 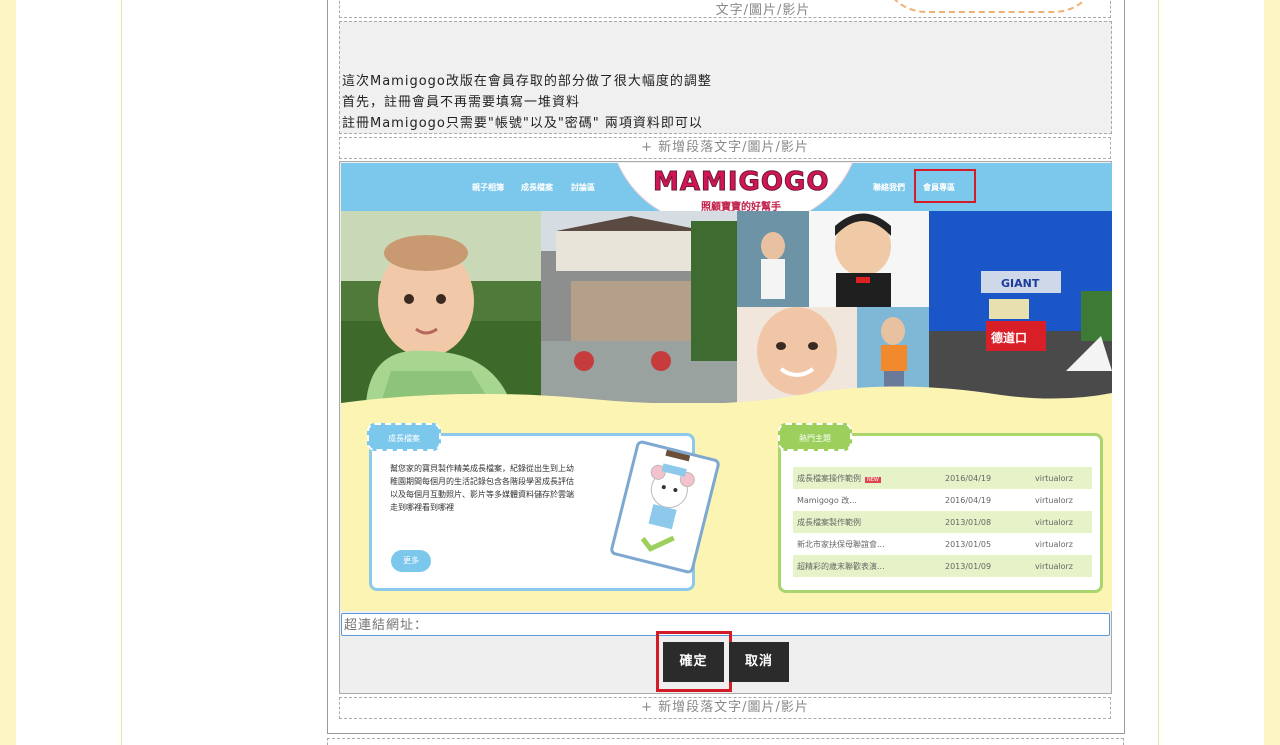 I want to click on add-block-label-top: 文字/圖片/影片, so click(x=763, y=10).